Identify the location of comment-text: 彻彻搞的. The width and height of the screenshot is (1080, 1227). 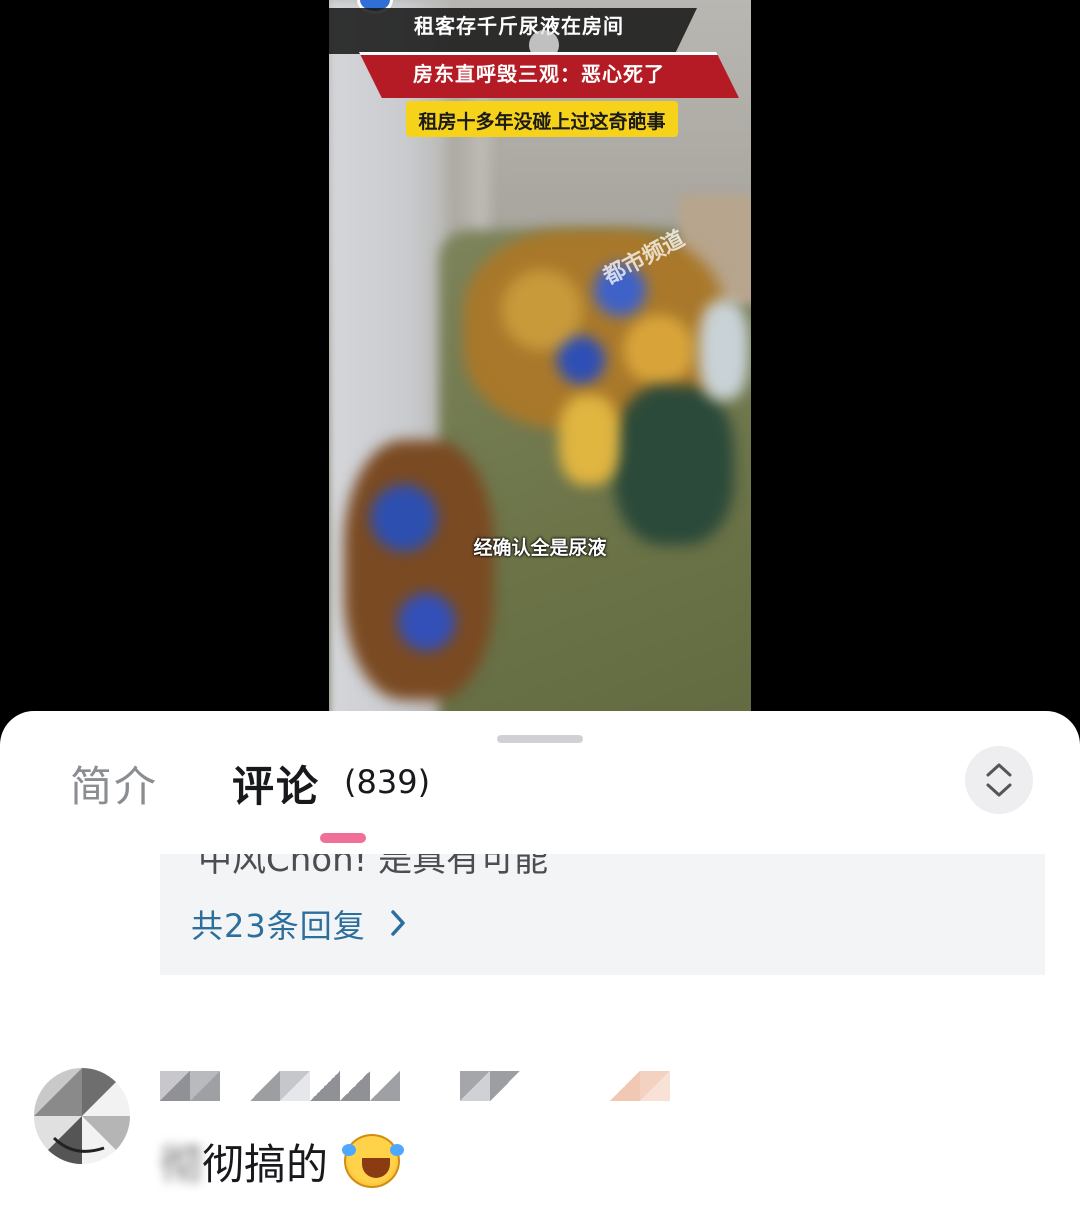
(244, 1161).